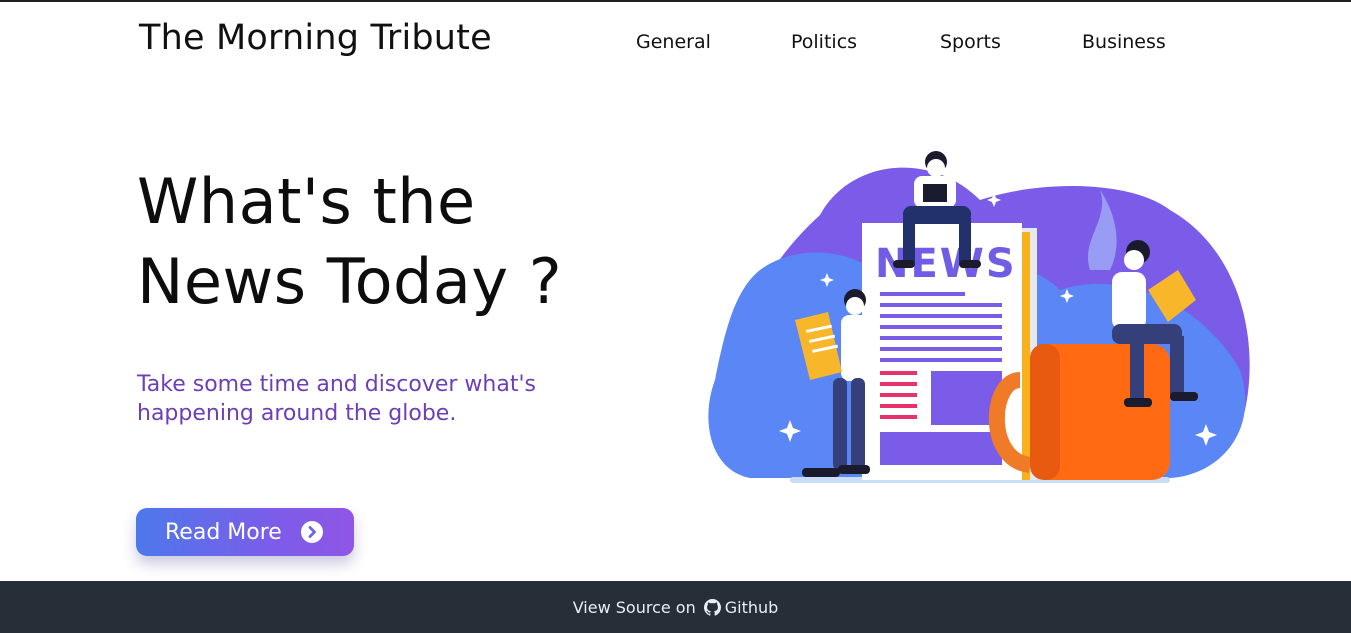 The width and height of the screenshot is (1351, 633). I want to click on footer-text: View Source on, so click(634, 607).